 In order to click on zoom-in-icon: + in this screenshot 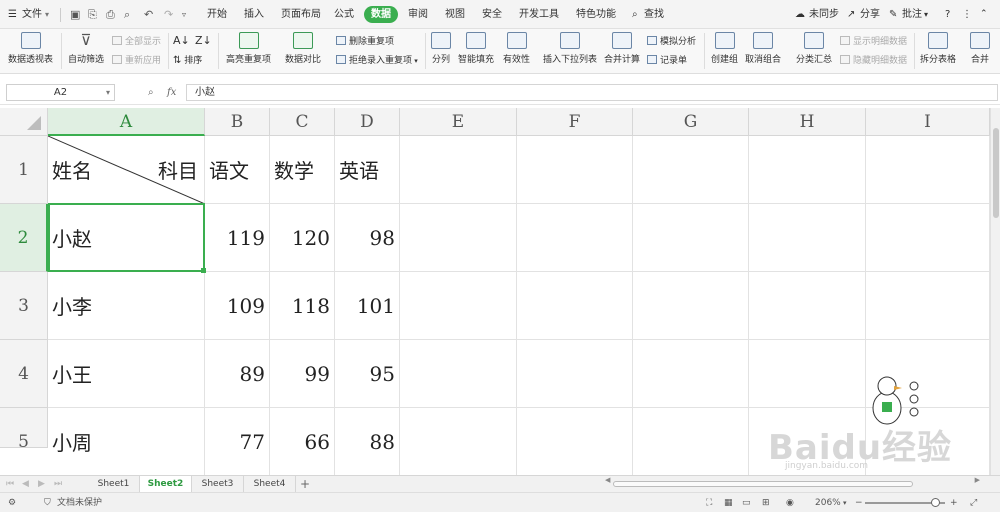, I will do `click(954, 503)`.